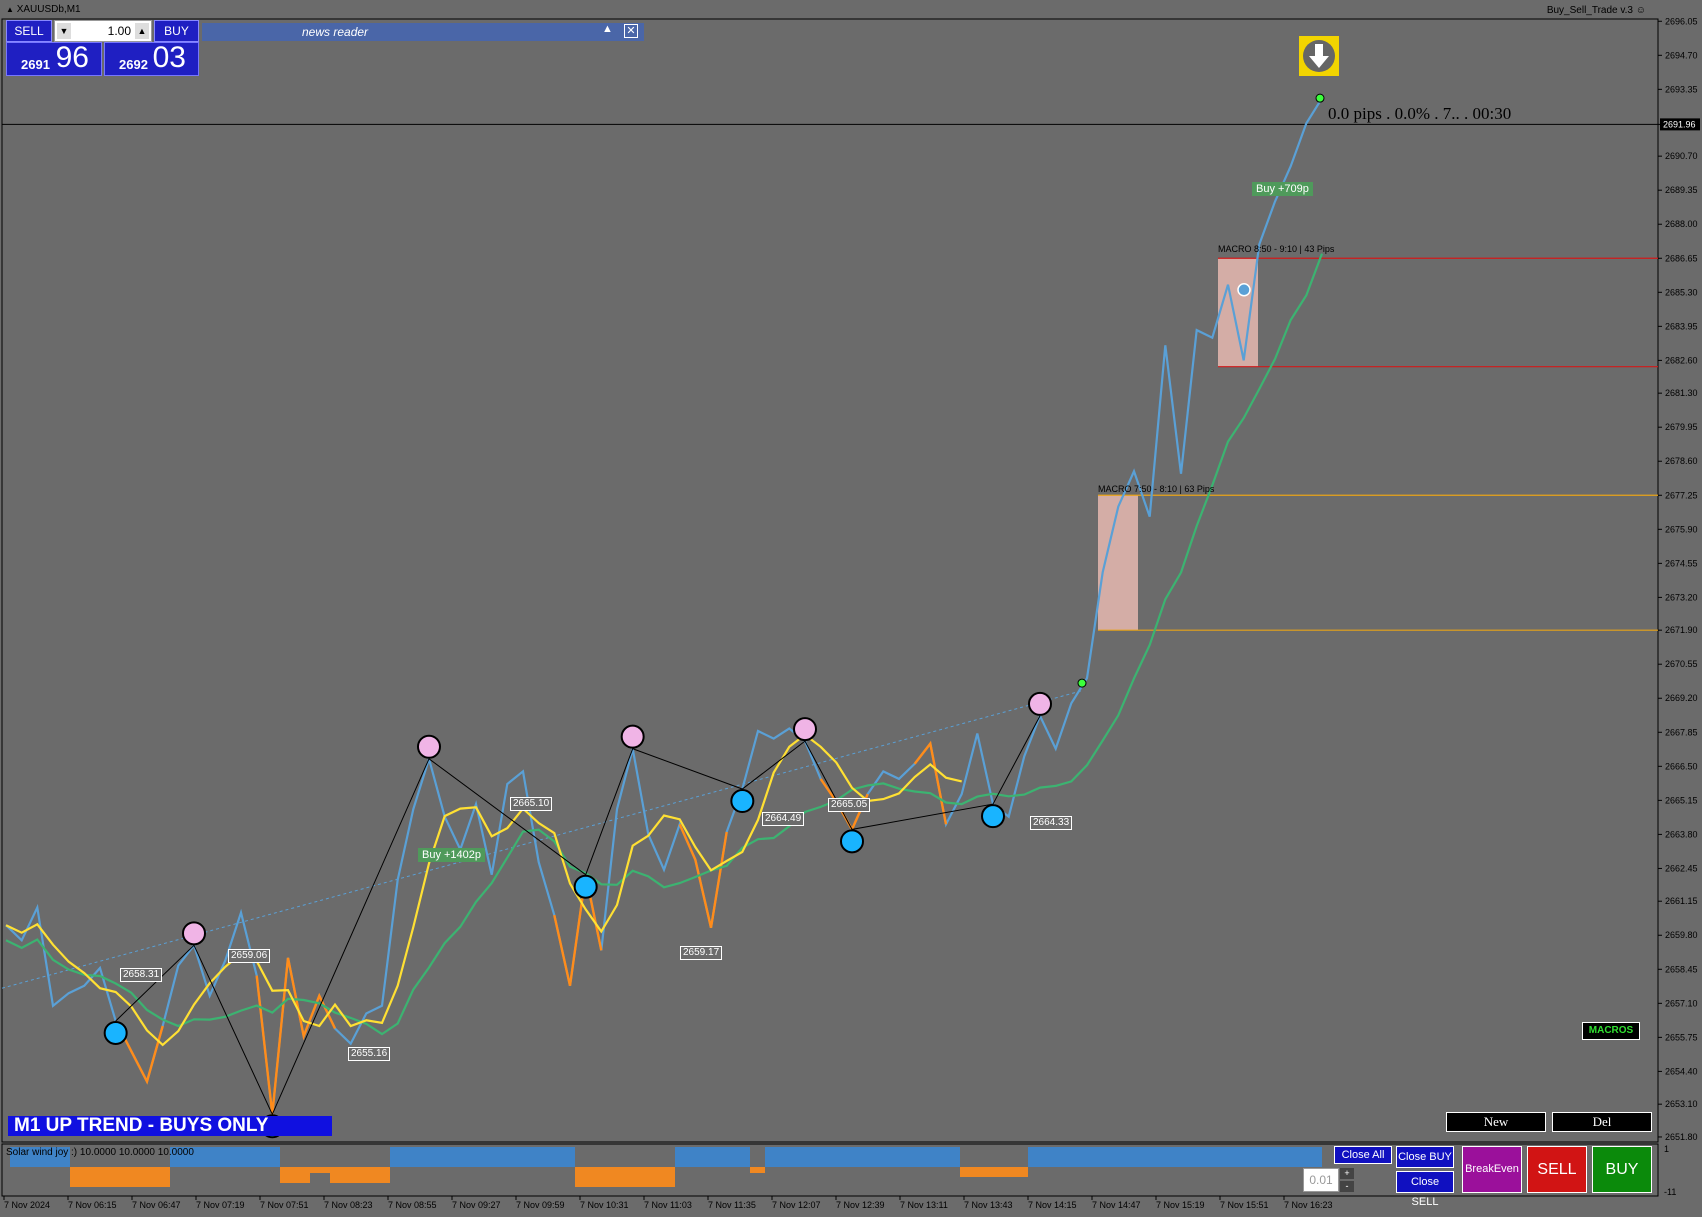 The height and width of the screenshot is (1217, 1702). What do you see at coordinates (1051, 823) in the screenshot?
I see `level-label: 2664.33` at bounding box center [1051, 823].